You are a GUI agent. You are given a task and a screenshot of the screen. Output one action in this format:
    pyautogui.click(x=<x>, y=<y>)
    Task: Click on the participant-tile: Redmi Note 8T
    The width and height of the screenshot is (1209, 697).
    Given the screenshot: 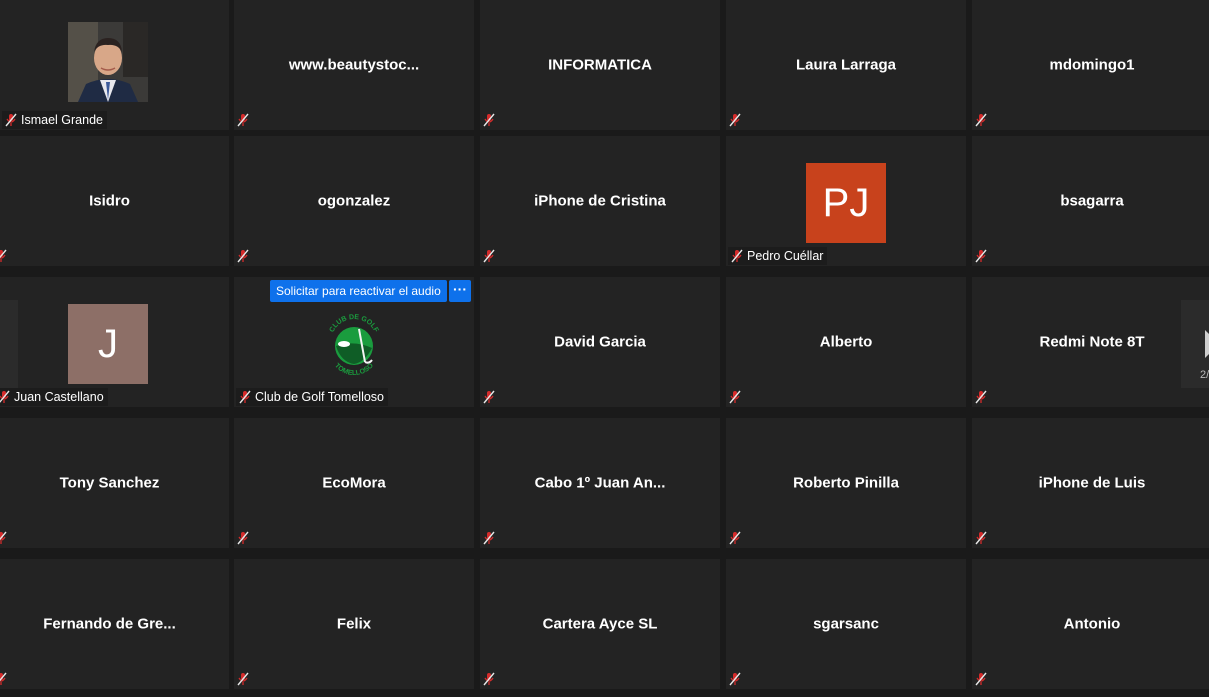 What is the action you would take?
    pyautogui.click(x=1090, y=342)
    